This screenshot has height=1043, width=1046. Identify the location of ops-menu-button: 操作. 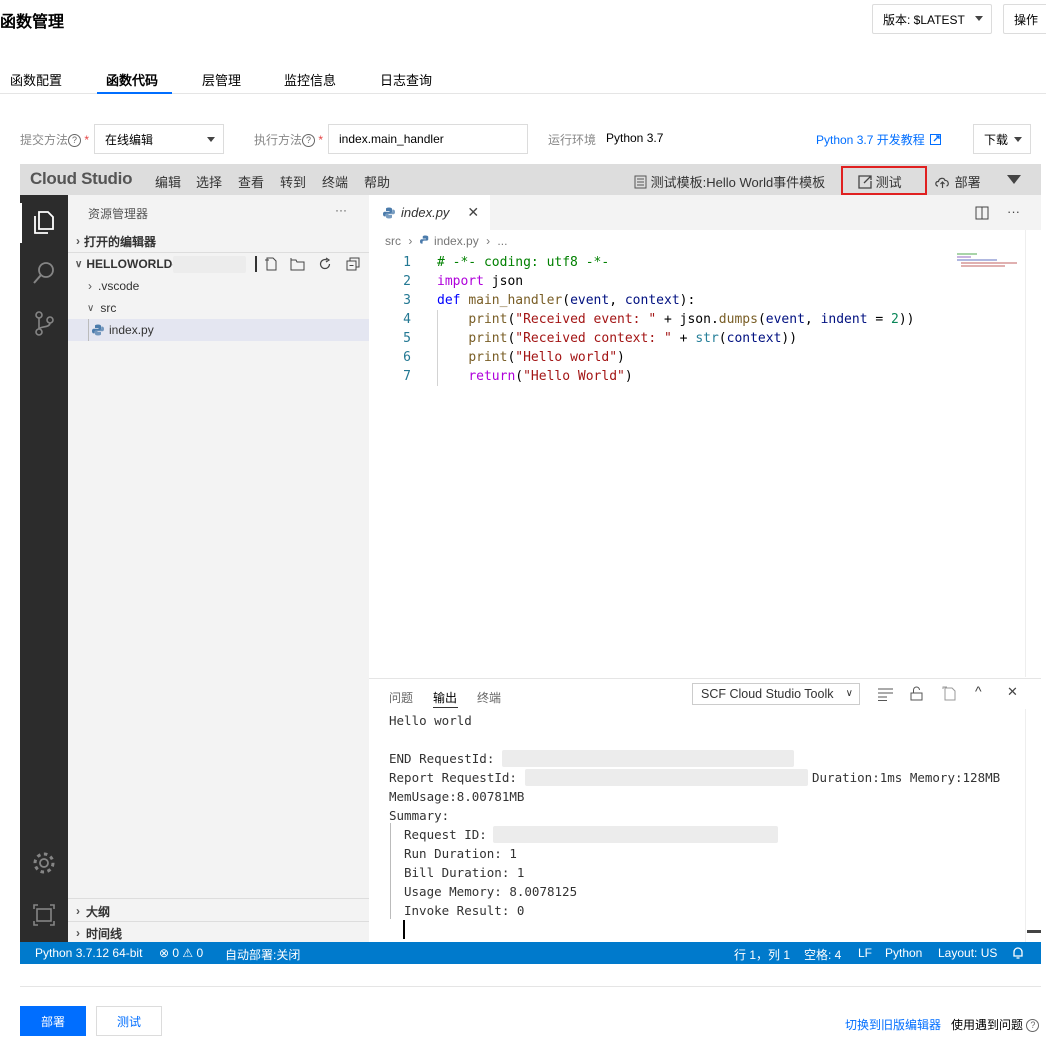
(1024, 19).